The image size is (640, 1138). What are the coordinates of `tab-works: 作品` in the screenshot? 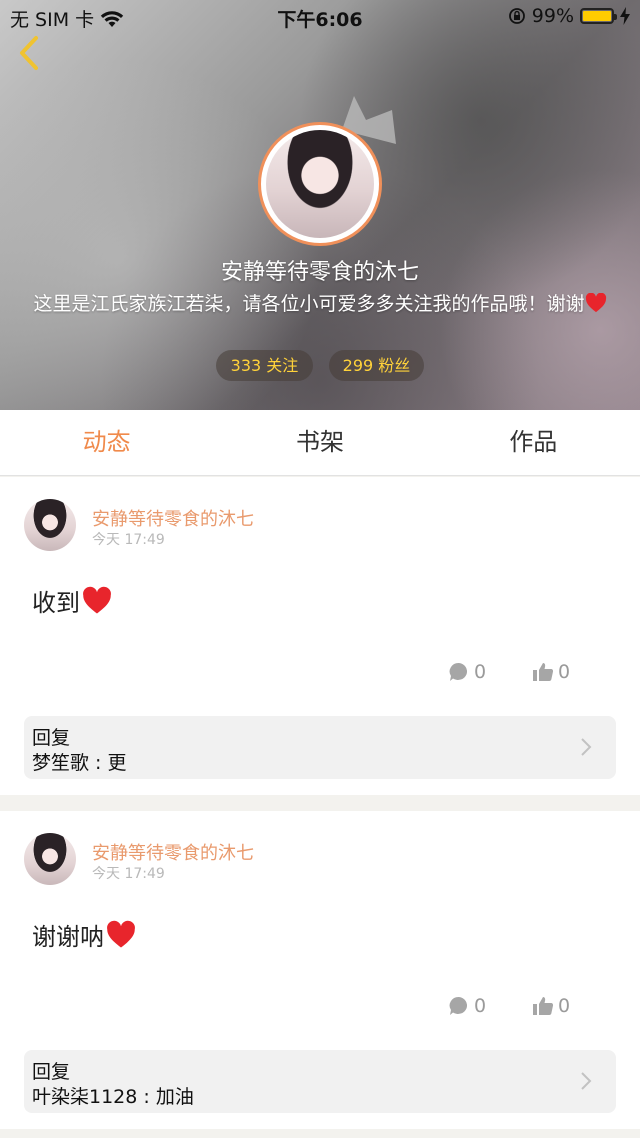 It's located at (533, 442).